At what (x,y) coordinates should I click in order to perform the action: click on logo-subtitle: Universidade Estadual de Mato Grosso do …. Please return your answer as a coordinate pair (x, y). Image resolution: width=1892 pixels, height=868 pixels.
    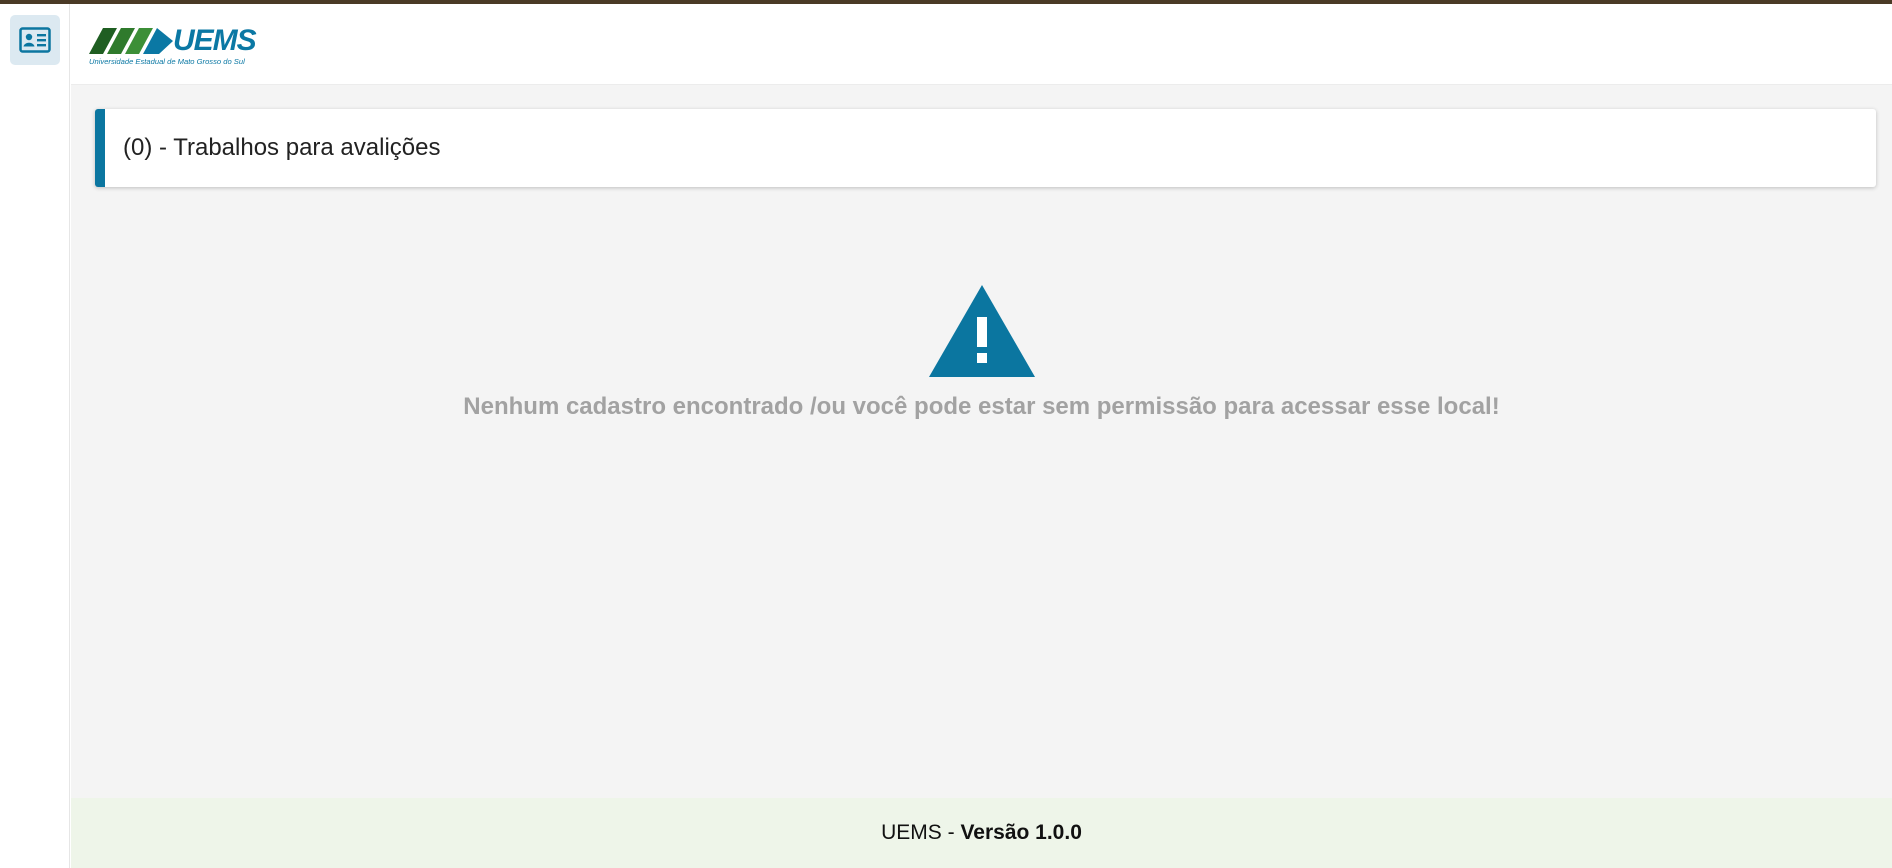
    Looking at the image, I should click on (167, 61).